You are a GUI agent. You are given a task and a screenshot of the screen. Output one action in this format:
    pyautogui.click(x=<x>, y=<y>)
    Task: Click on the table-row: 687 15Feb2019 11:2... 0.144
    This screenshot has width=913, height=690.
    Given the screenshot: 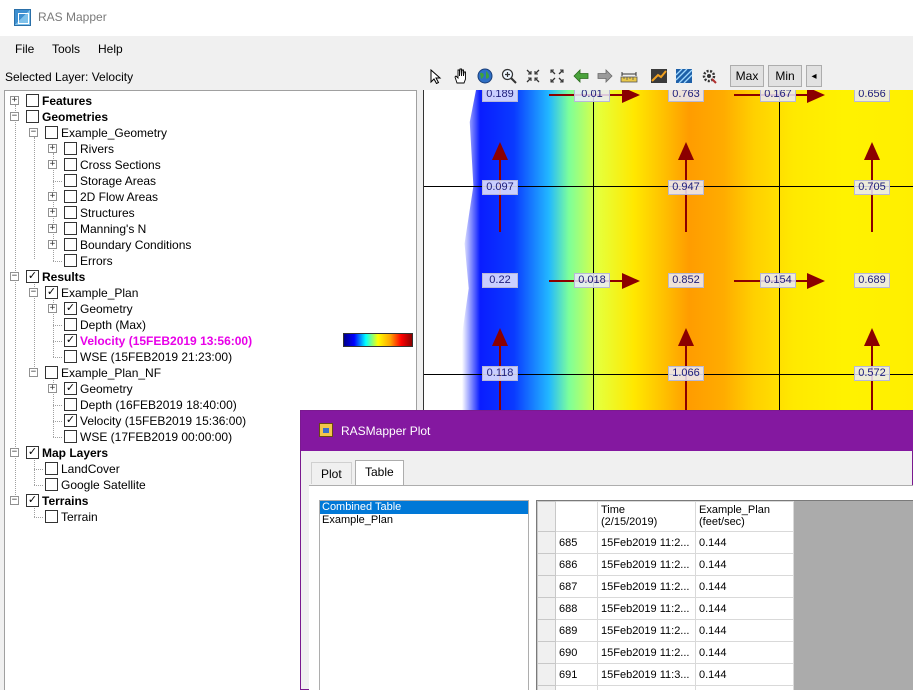 What is the action you would take?
    pyautogui.click(x=665, y=586)
    